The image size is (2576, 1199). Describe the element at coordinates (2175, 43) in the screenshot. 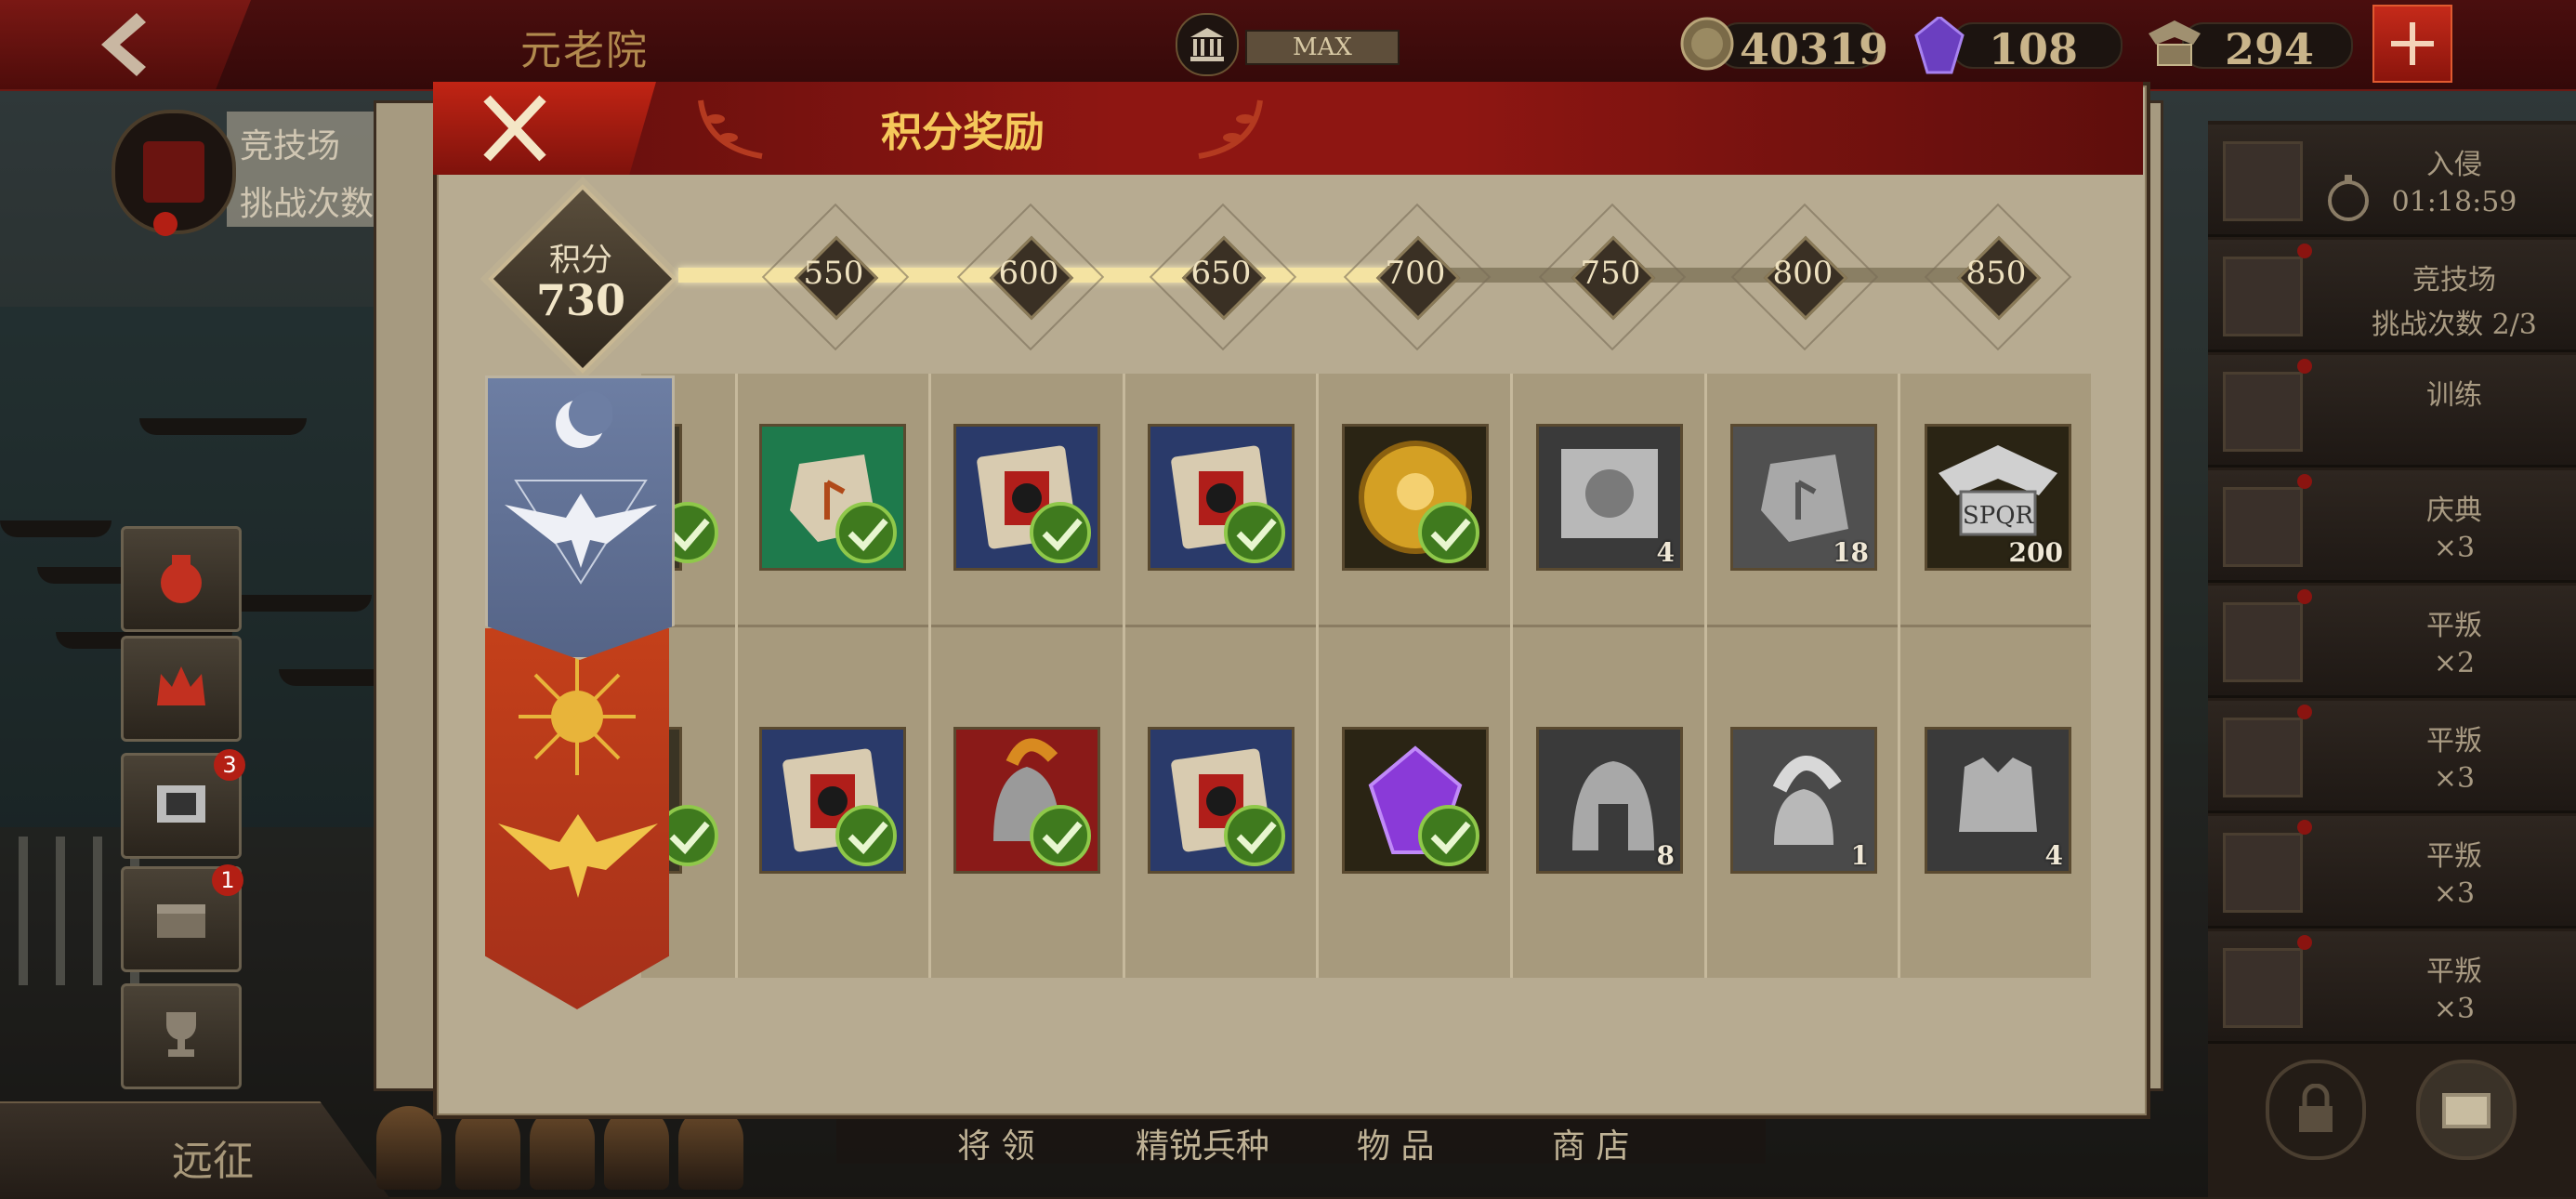

I see `spqr-eagle-icon` at that location.